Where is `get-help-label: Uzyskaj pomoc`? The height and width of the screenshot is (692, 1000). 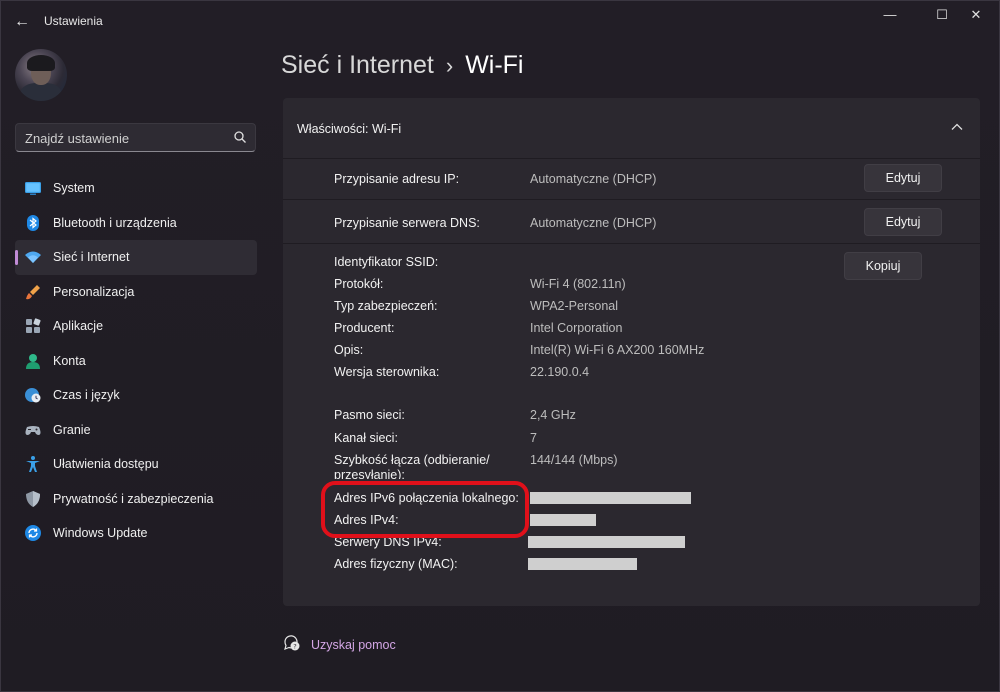
get-help-label: Uzyskaj pomoc is located at coordinates (353, 645).